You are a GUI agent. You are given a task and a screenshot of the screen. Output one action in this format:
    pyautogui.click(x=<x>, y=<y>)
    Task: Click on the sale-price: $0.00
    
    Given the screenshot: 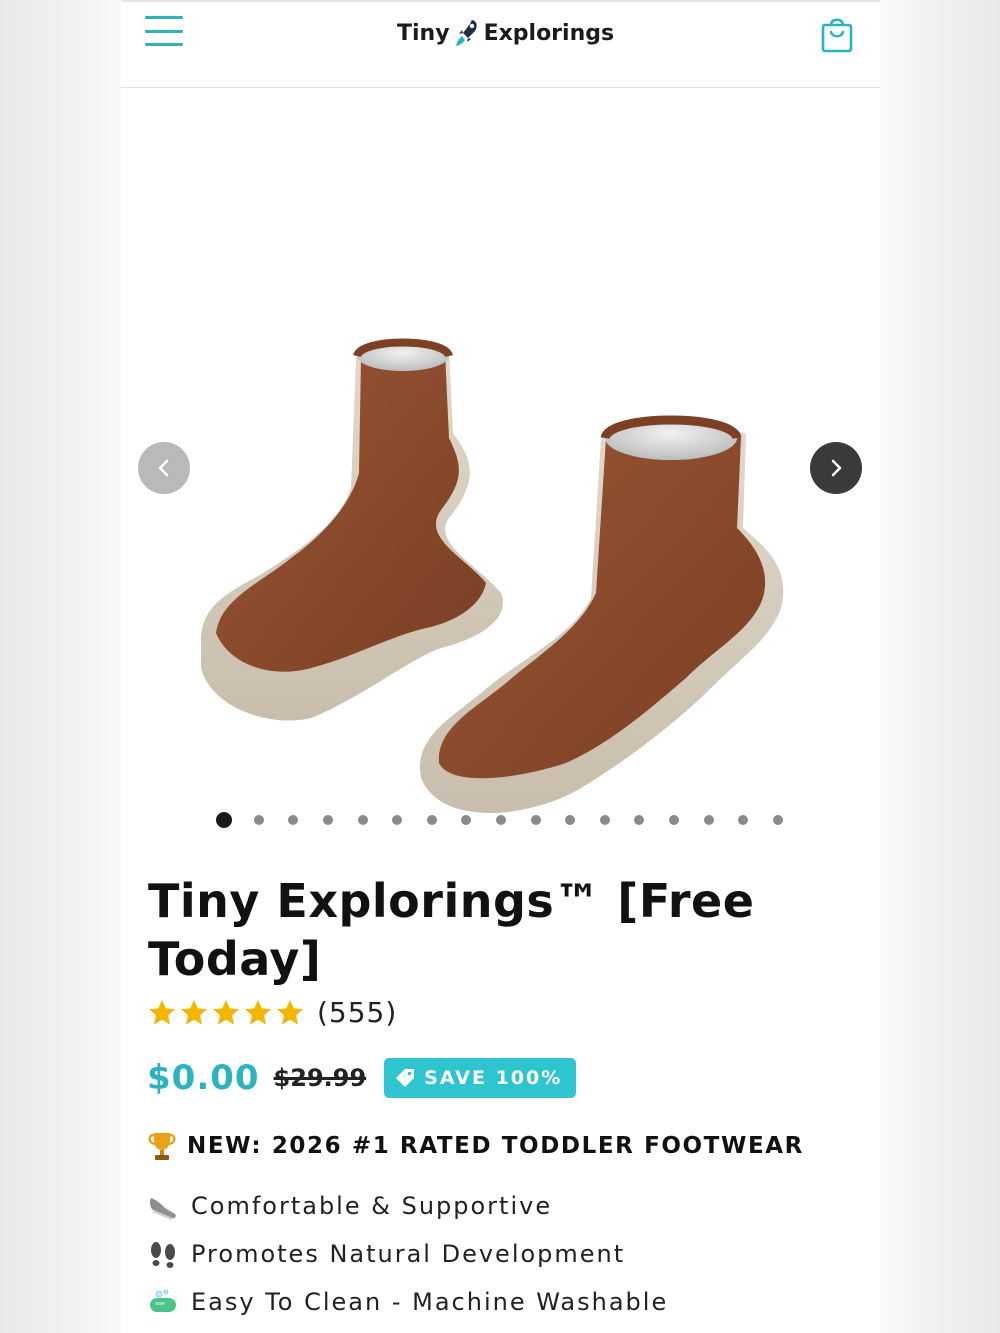 What is the action you would take?
    pyautogui.click(x=203, y=1078)
    